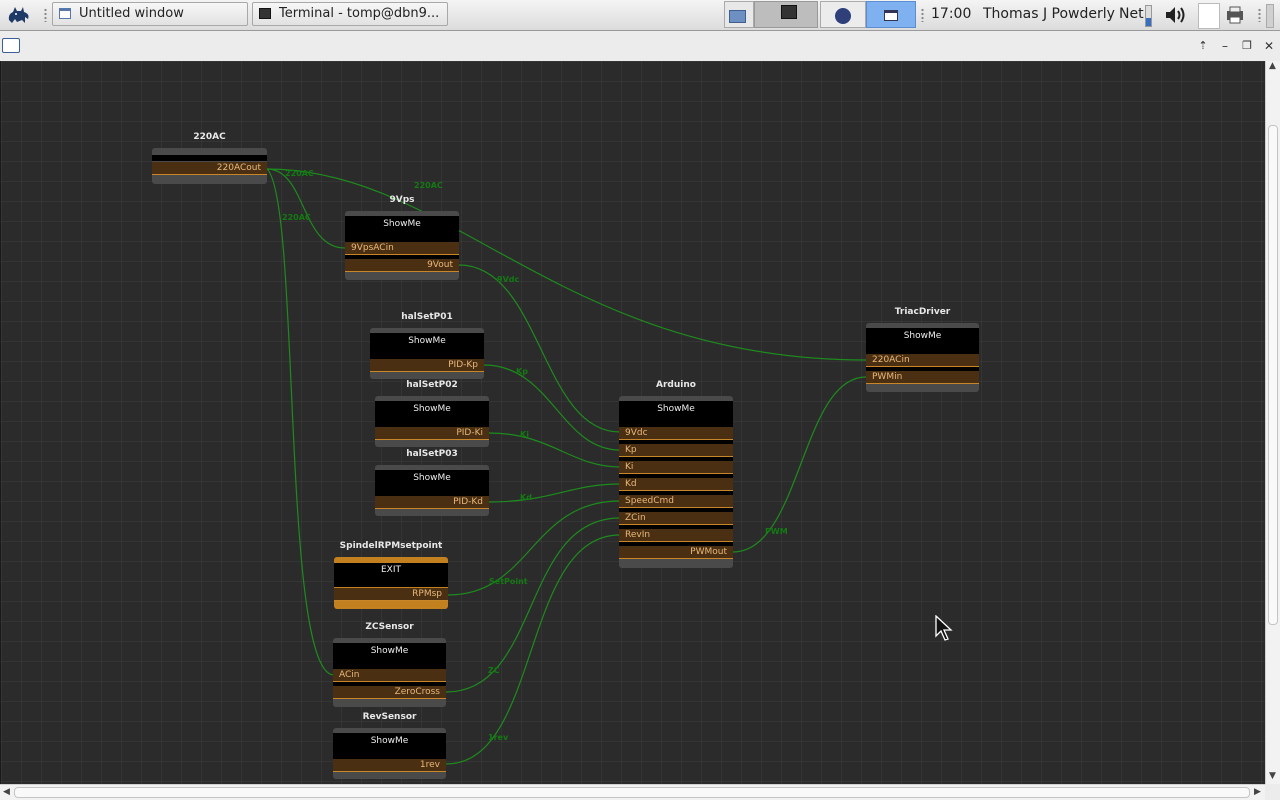  What do you see at coordinates (1270, 16) in the screenshot?
I see `panel-handle` at bounding box center [1270, 16].